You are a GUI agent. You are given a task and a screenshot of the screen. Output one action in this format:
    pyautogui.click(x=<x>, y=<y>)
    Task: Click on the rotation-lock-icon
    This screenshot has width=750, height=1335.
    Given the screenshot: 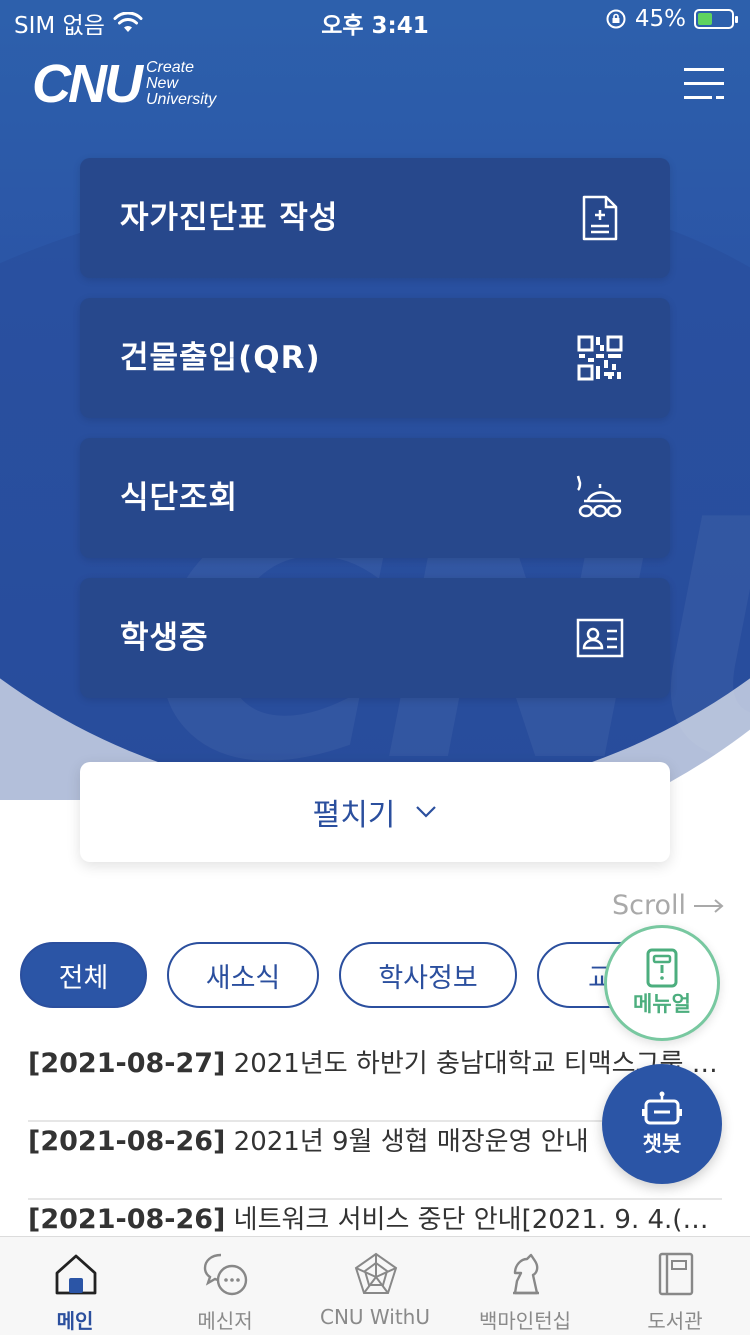 What is the action you would take?
    pyautogui.click(x=616, y=19)
    